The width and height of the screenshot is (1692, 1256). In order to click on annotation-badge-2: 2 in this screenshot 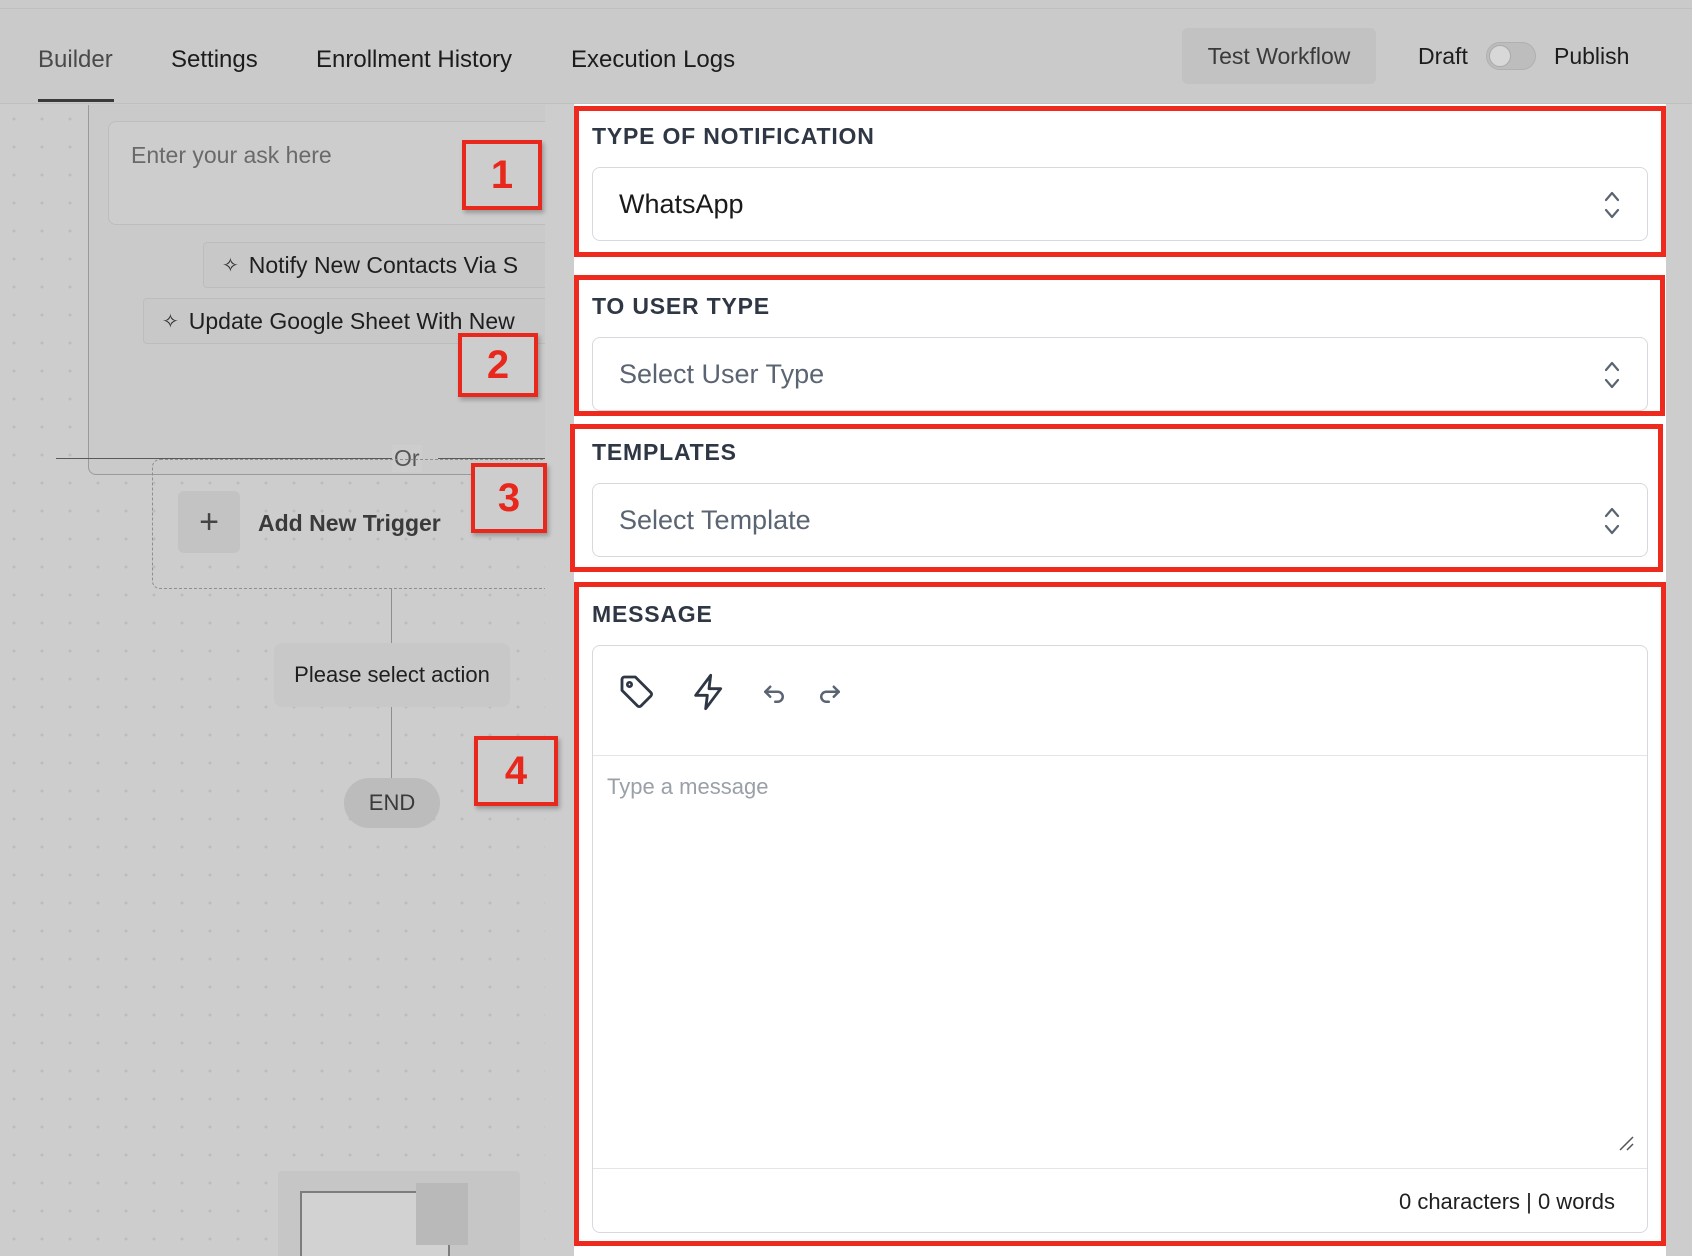, I will do `click(498, 365)`.